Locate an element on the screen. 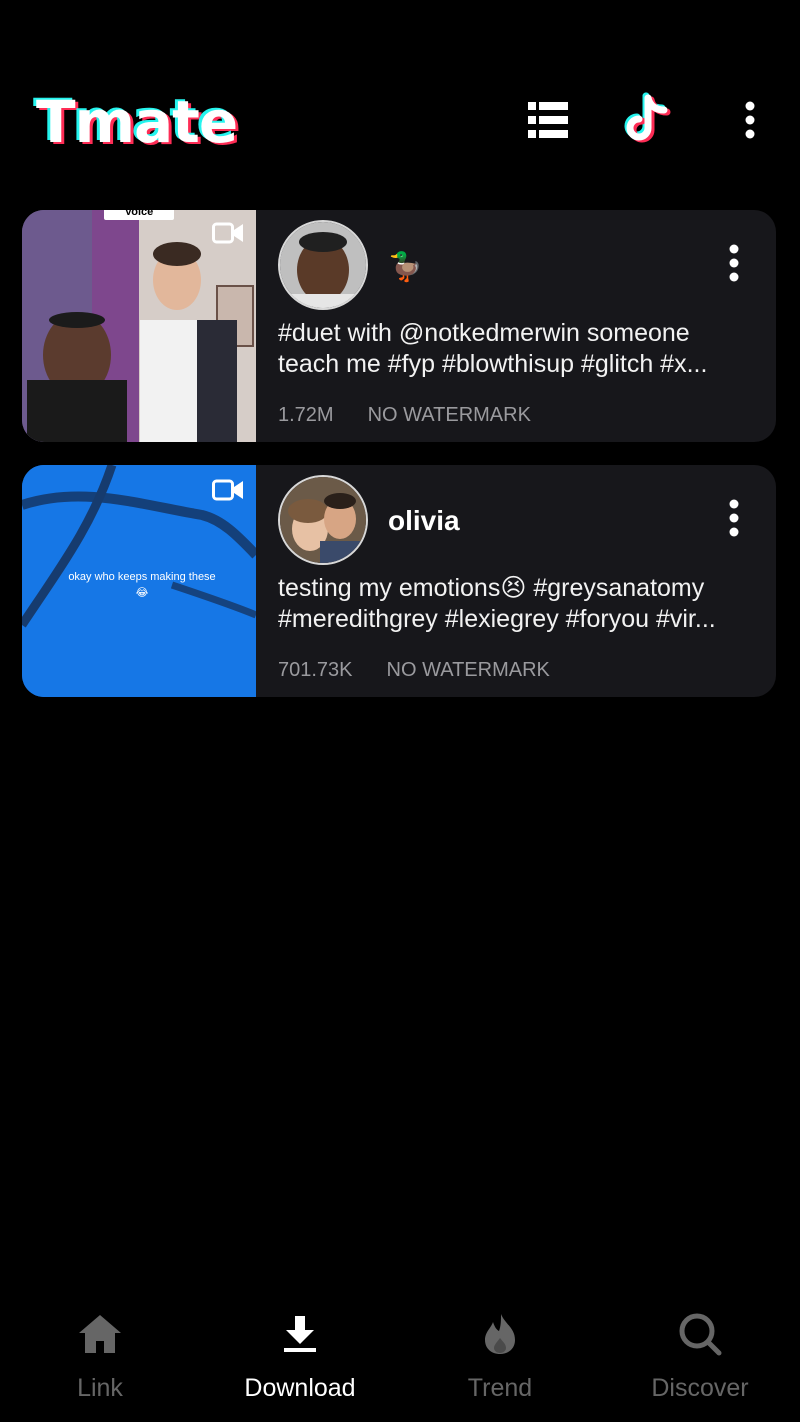 The width and height of the screenshot is (800, 1422). nav-item-download: Download is located at coordinates (300, 1356).